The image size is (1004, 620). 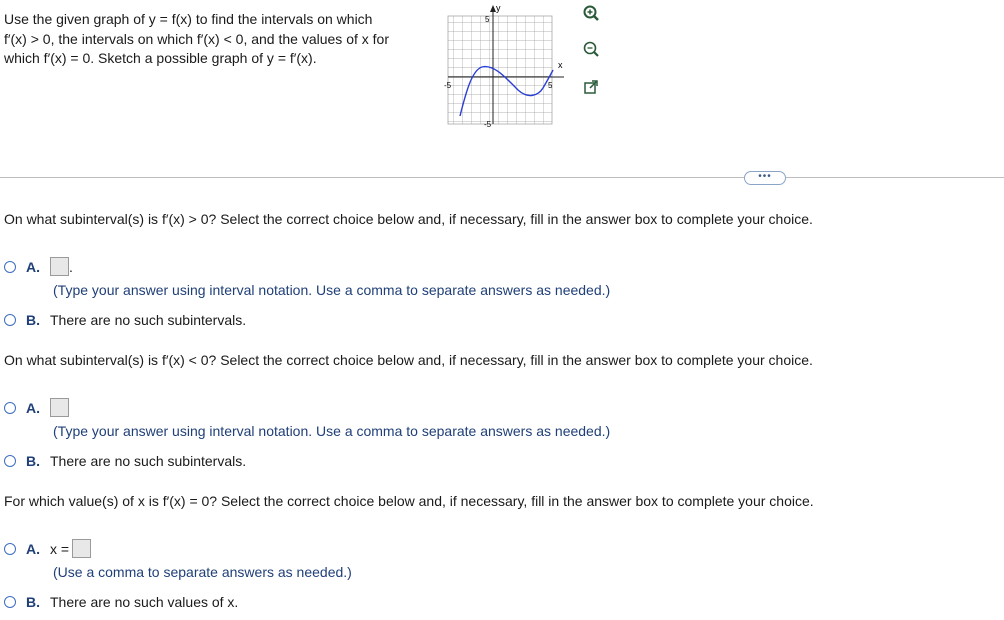 What do you see at coordinates (144, 602) in the screenshot?
I see `q3-option-b-text: There are no such values of x.` at bounding box center [144, 602].